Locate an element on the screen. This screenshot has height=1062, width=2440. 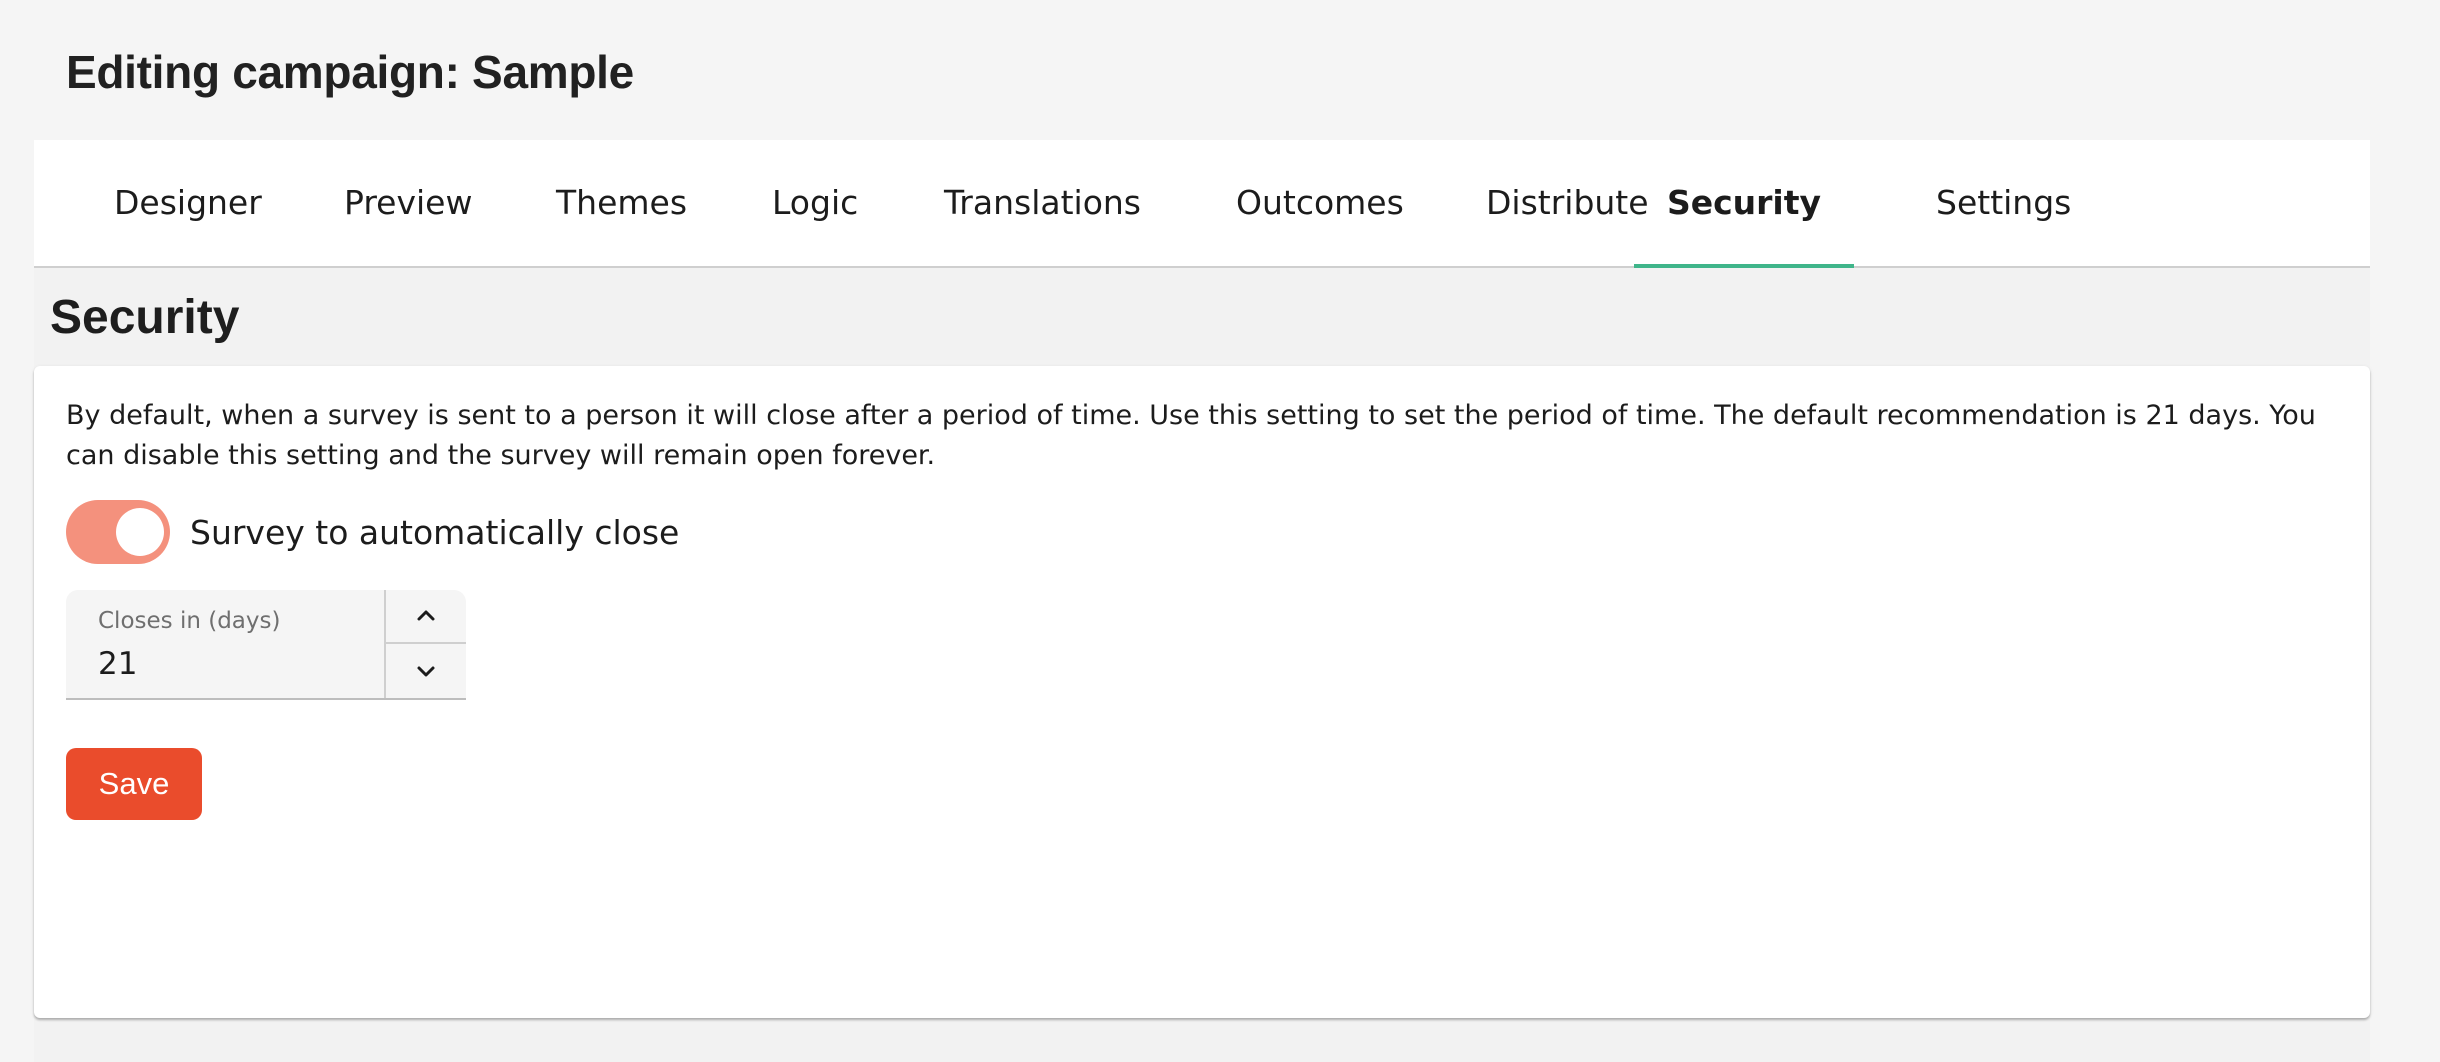
tab-security: Security is located at coordinates (1744, 204).